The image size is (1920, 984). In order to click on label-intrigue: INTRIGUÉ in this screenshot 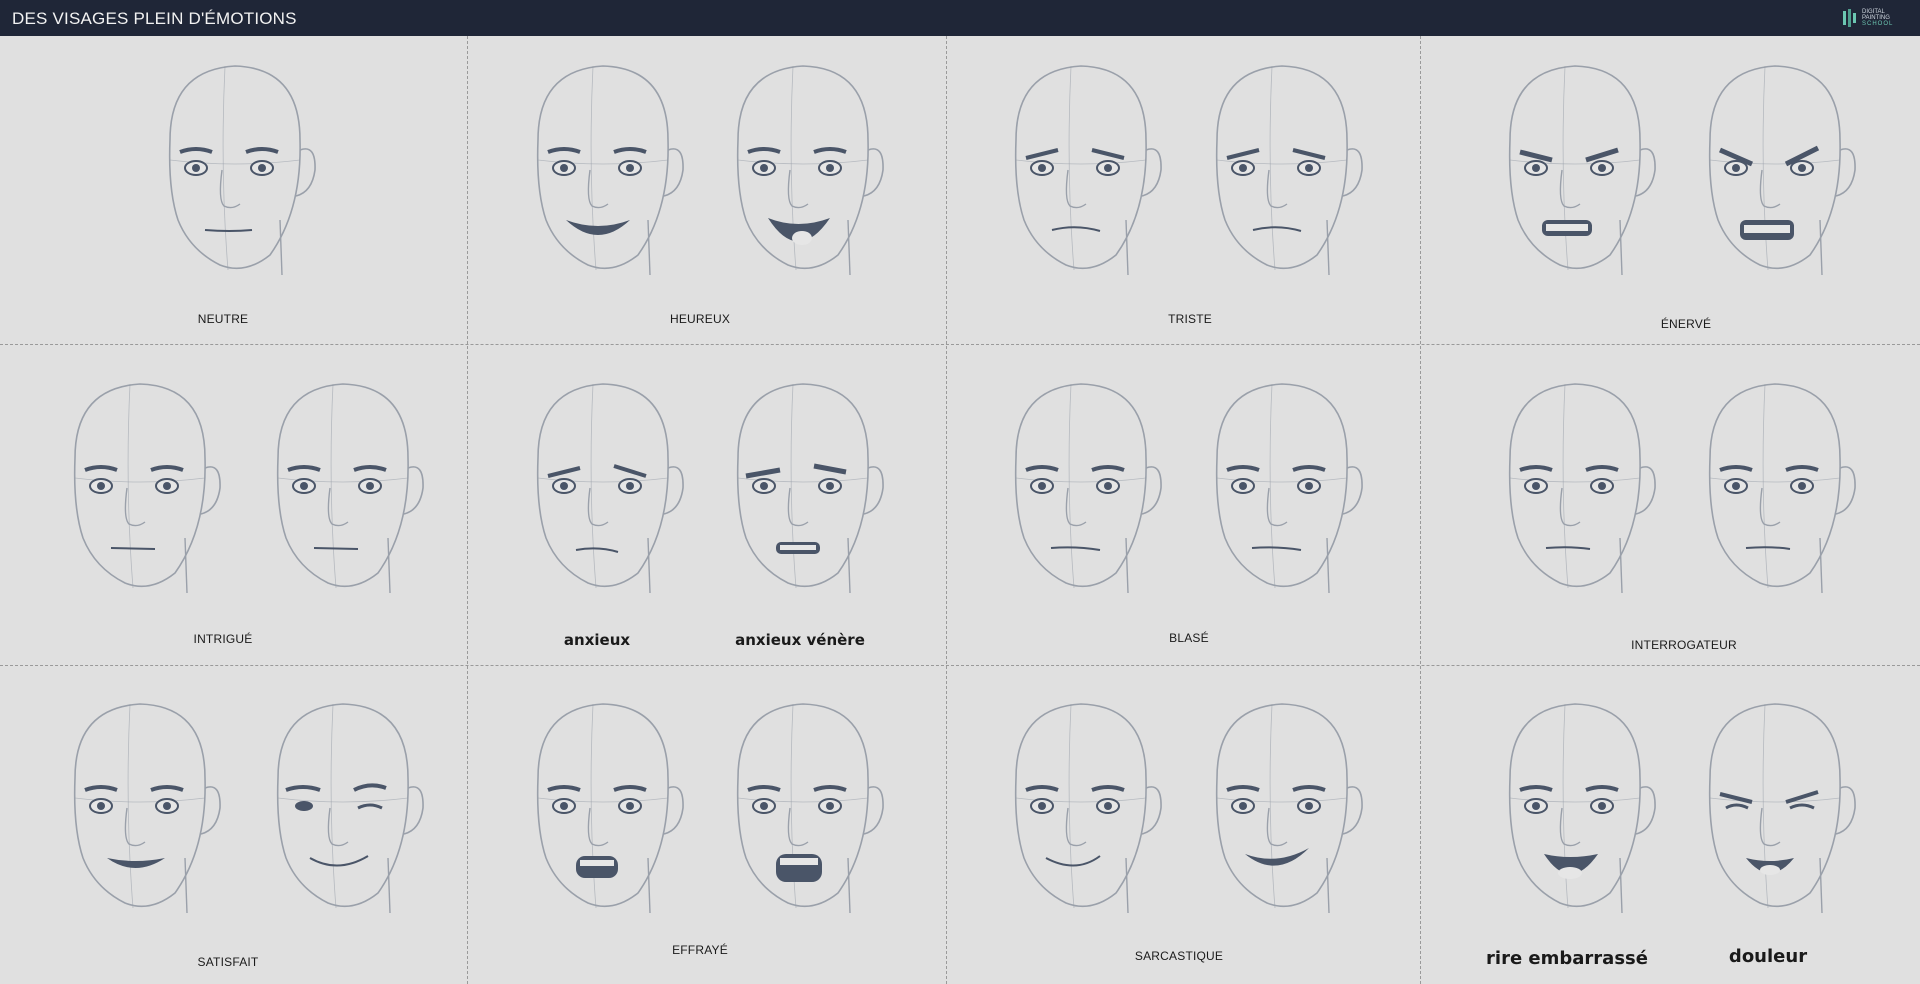, I will do `click(223, 639)`.